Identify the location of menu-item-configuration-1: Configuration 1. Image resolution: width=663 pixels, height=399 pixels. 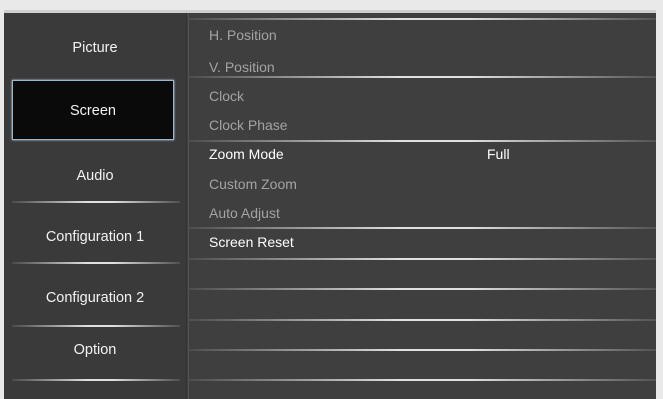
(95, 239).